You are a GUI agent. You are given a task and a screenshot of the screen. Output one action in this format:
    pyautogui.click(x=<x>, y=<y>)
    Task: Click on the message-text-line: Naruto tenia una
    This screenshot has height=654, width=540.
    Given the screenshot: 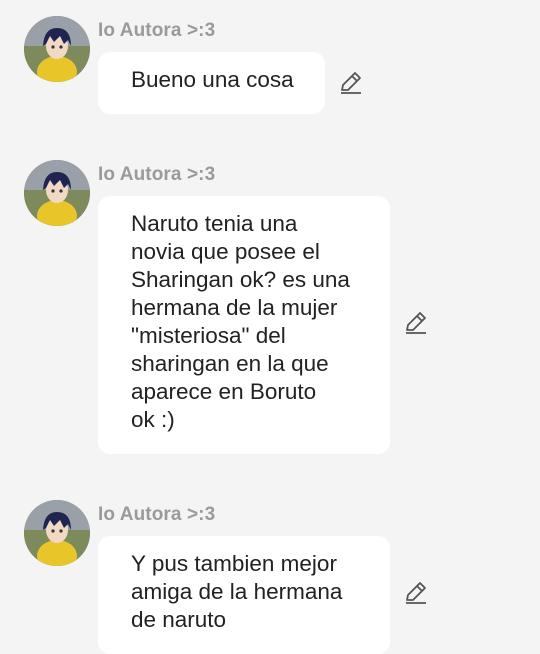 What is the action you would take?
    pyautogui.click(x=214, y=223)
    